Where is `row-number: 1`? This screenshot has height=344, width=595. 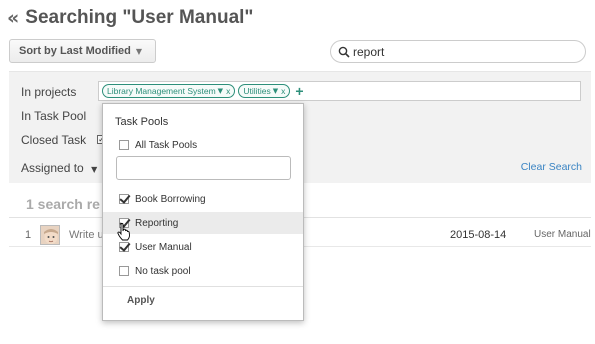
row-number: 1 is located at coordinates (28, 235).